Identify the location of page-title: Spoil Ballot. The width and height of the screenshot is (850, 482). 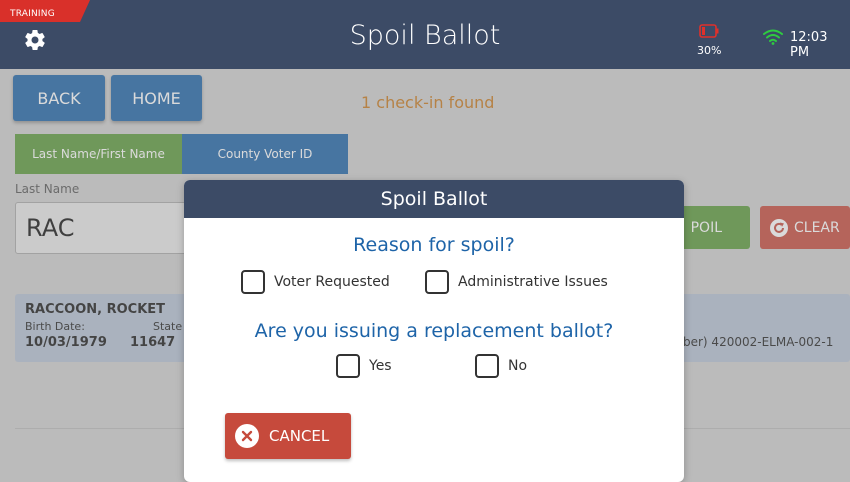
(425, 35).